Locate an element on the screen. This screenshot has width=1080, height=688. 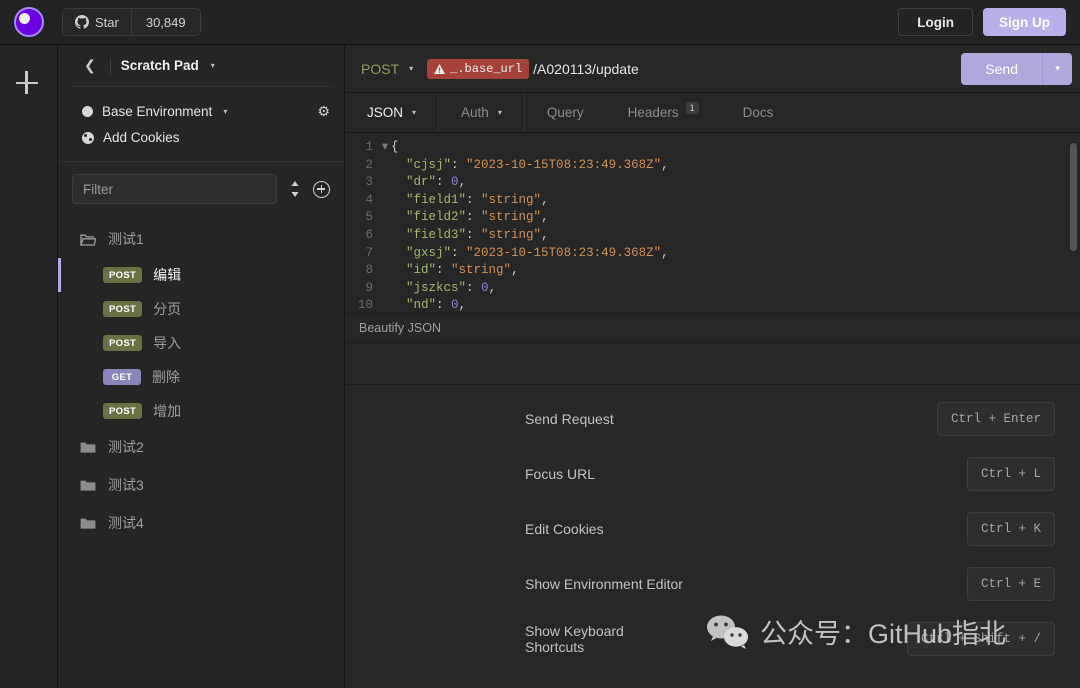
editor-line: 5 "field2": "string", is located at coordinates (712, 218).